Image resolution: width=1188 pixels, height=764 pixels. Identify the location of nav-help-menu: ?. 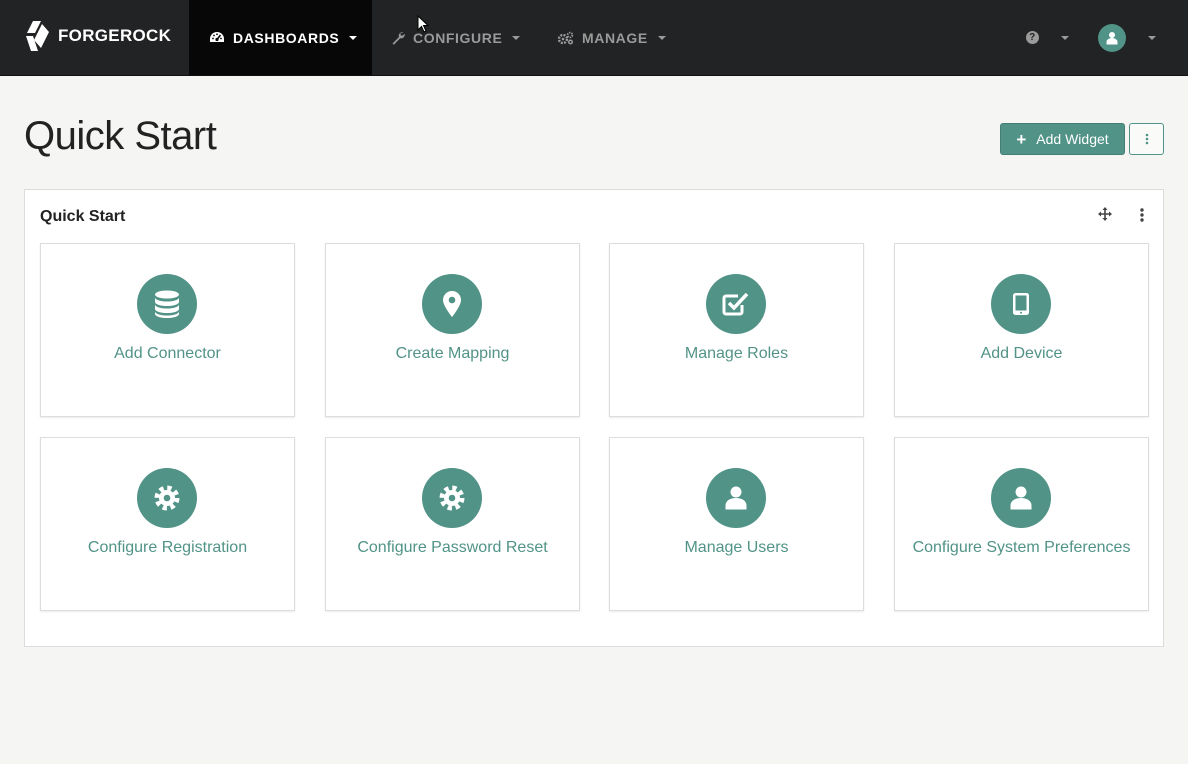
(1047, 37).